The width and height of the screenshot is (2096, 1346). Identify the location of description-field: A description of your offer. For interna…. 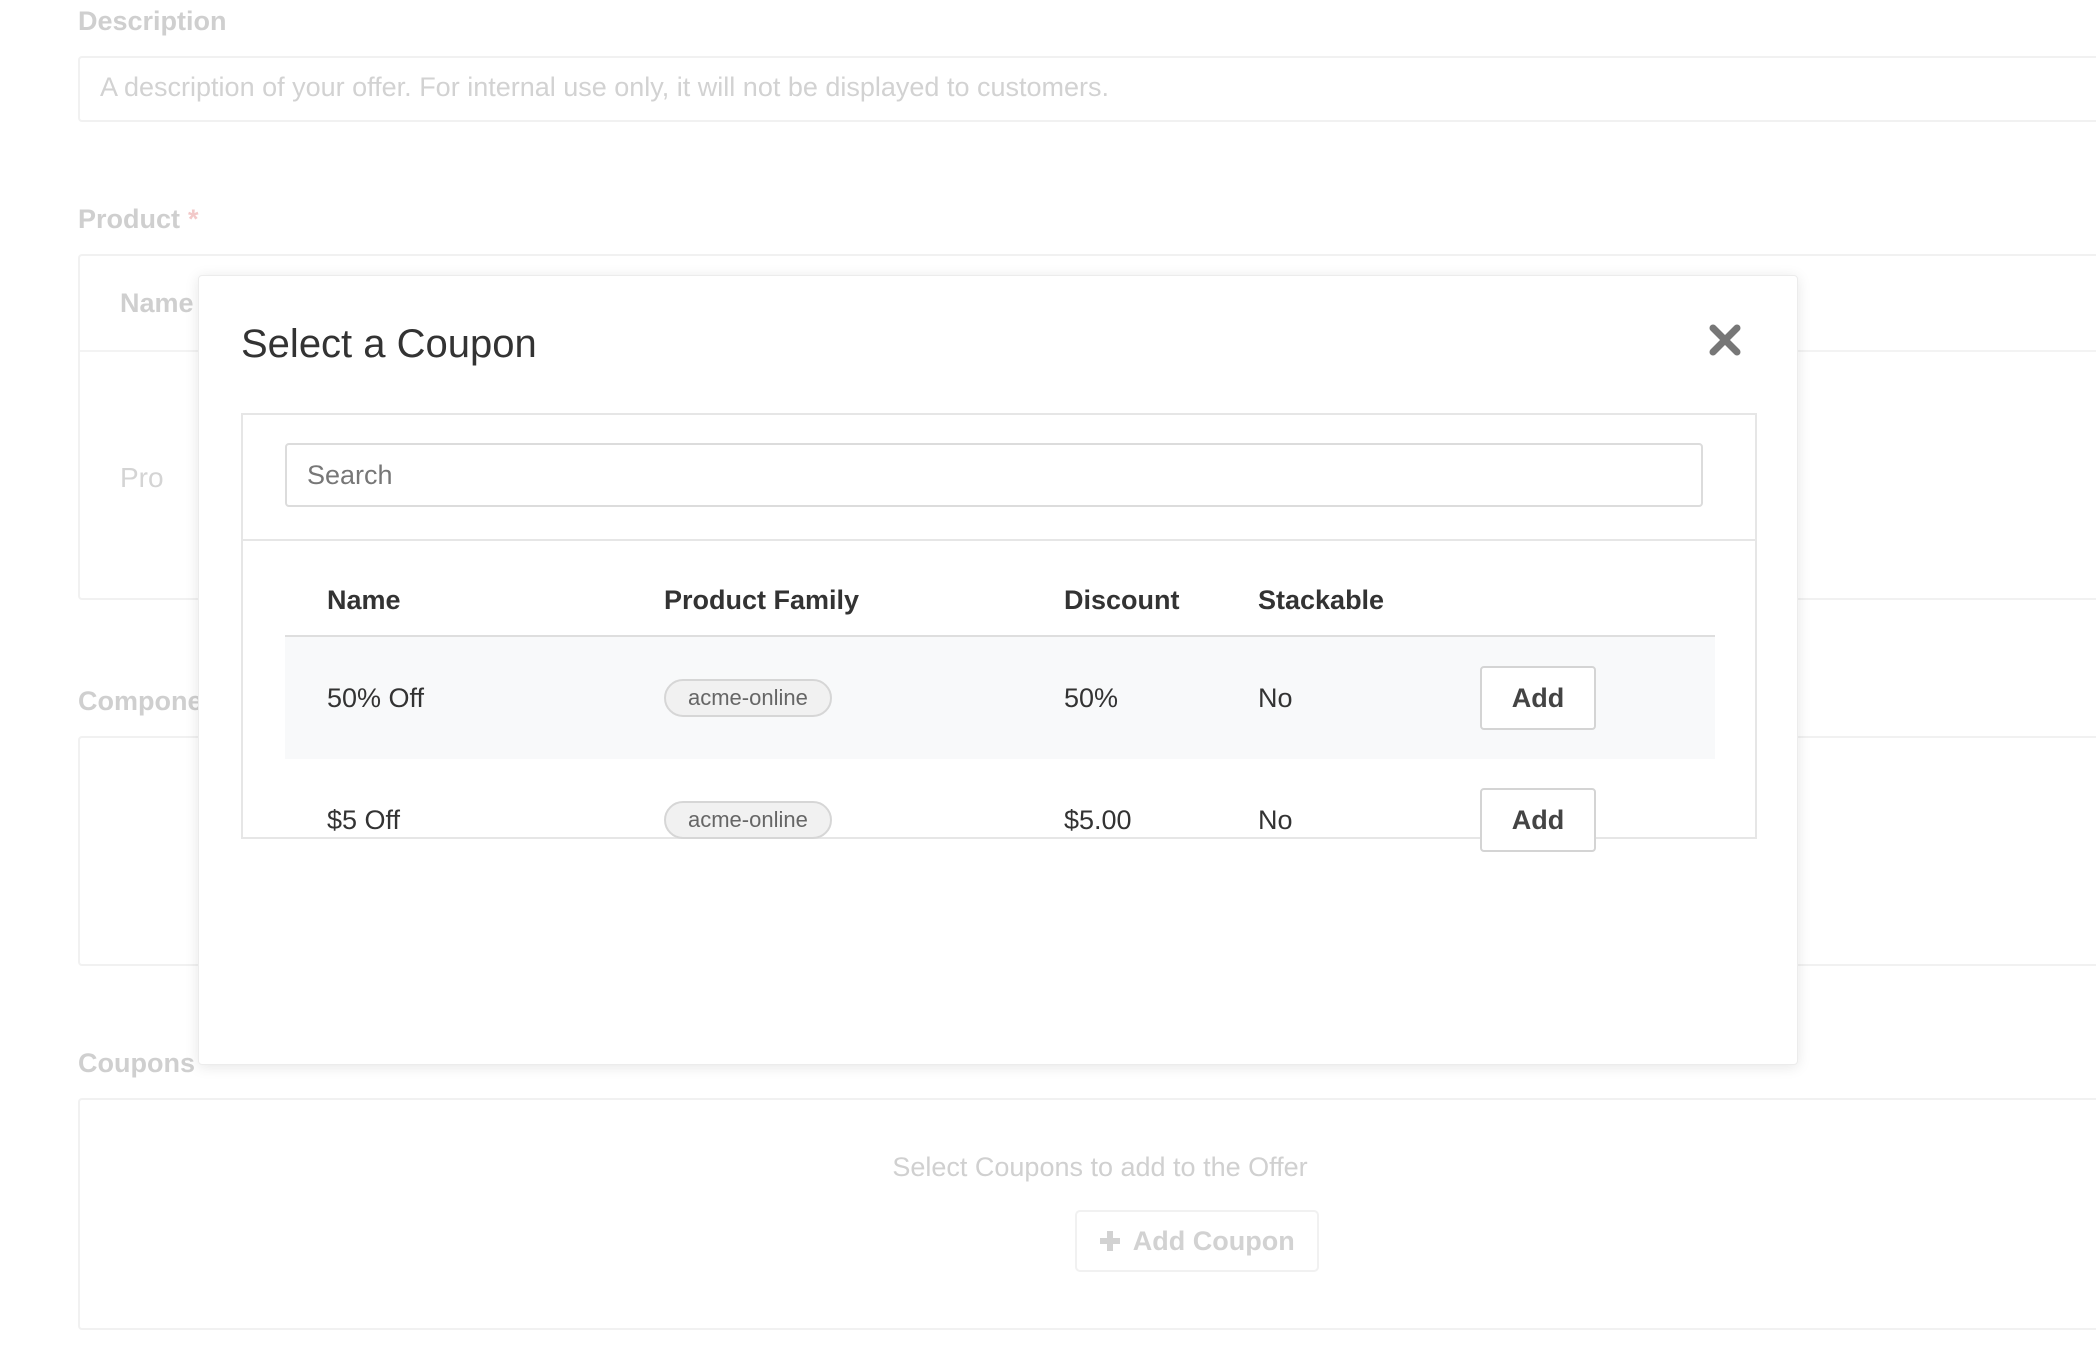
(1087, 89).